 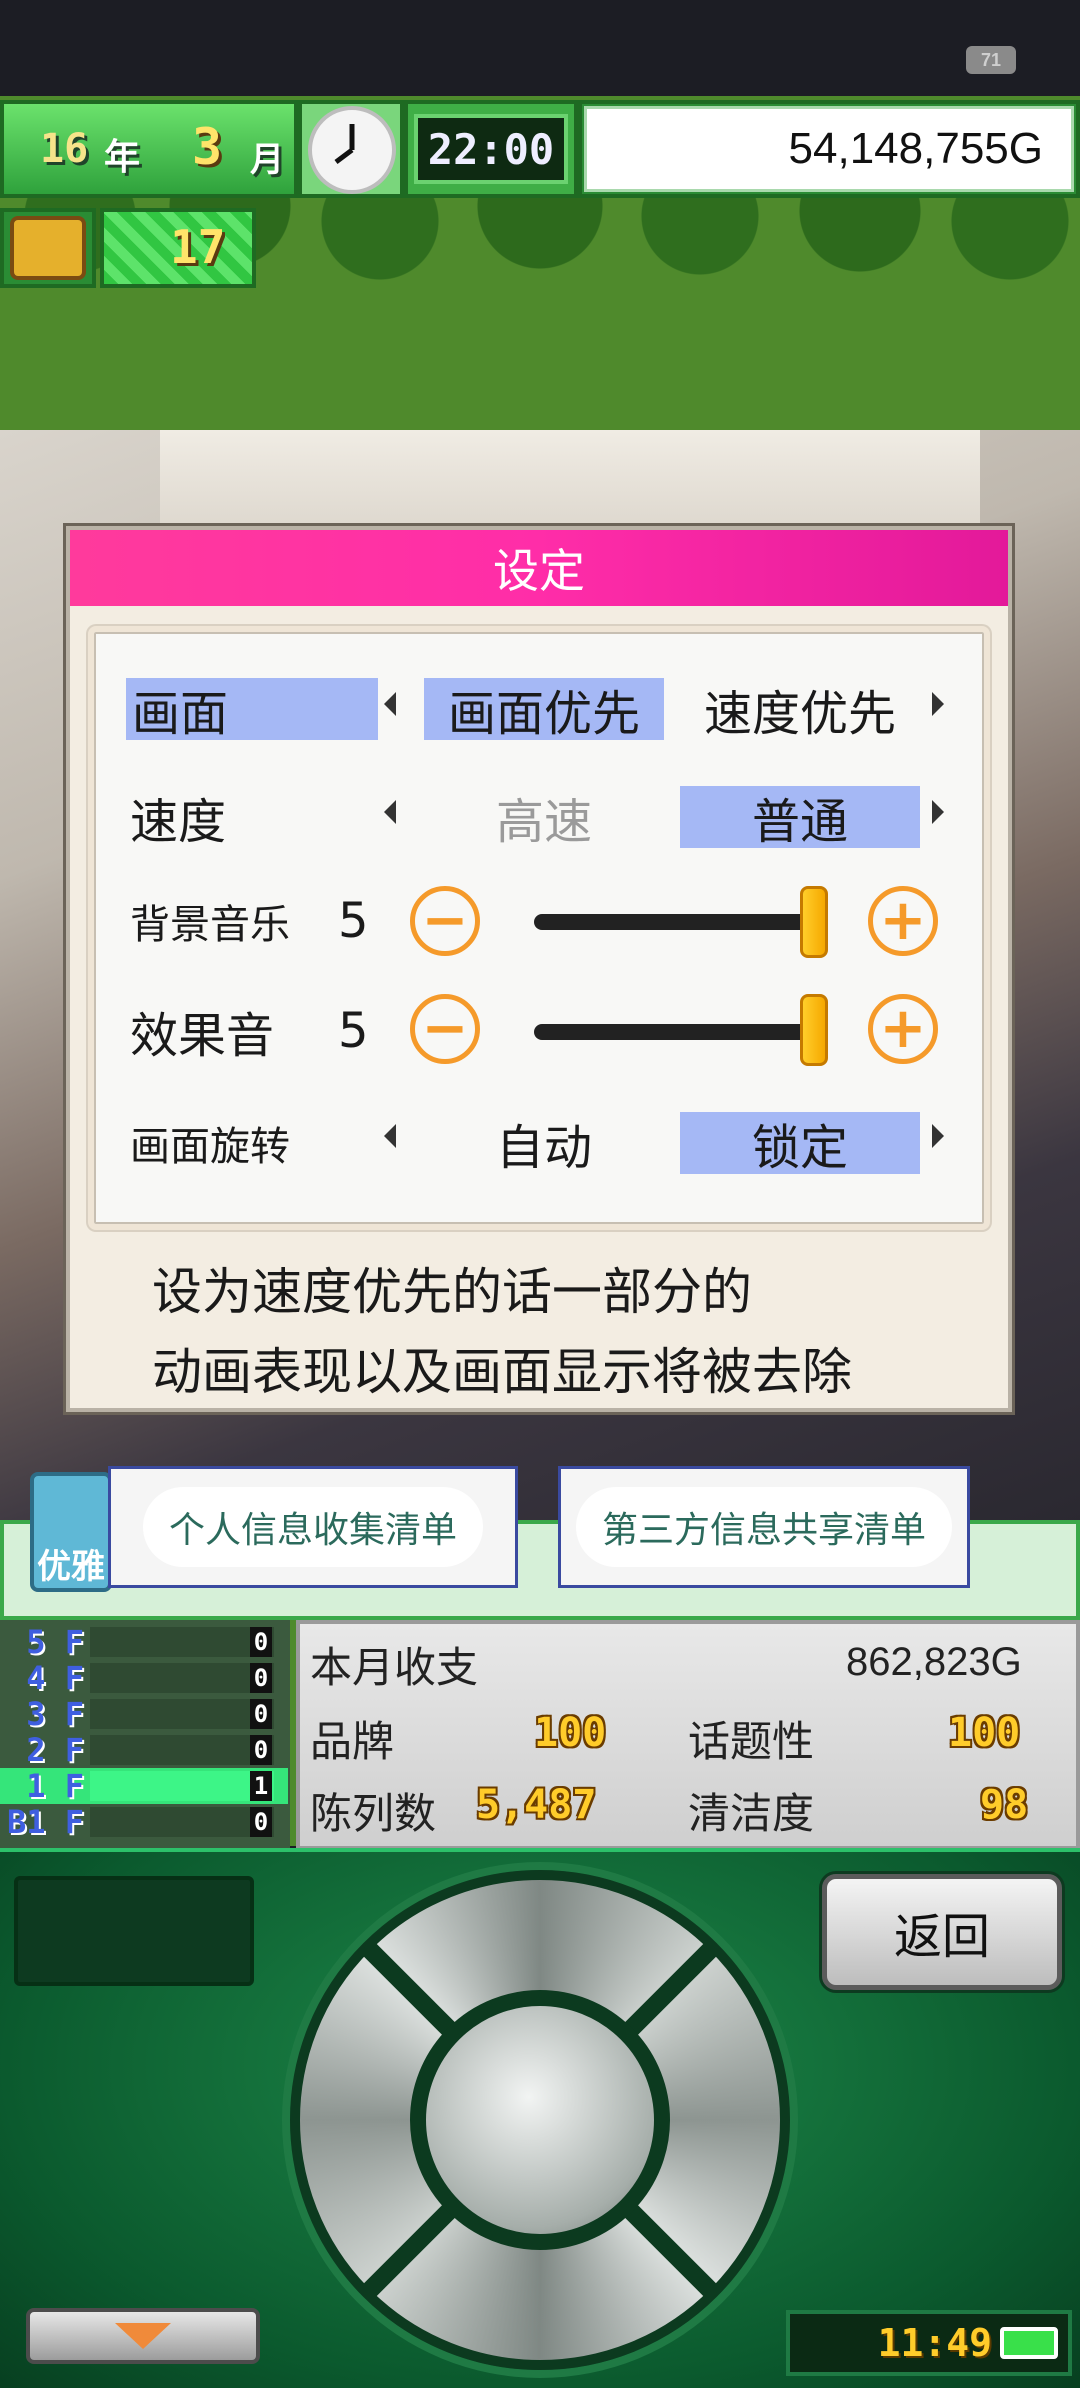 I want to click on collapse-button, so click(x=143, y=2336).